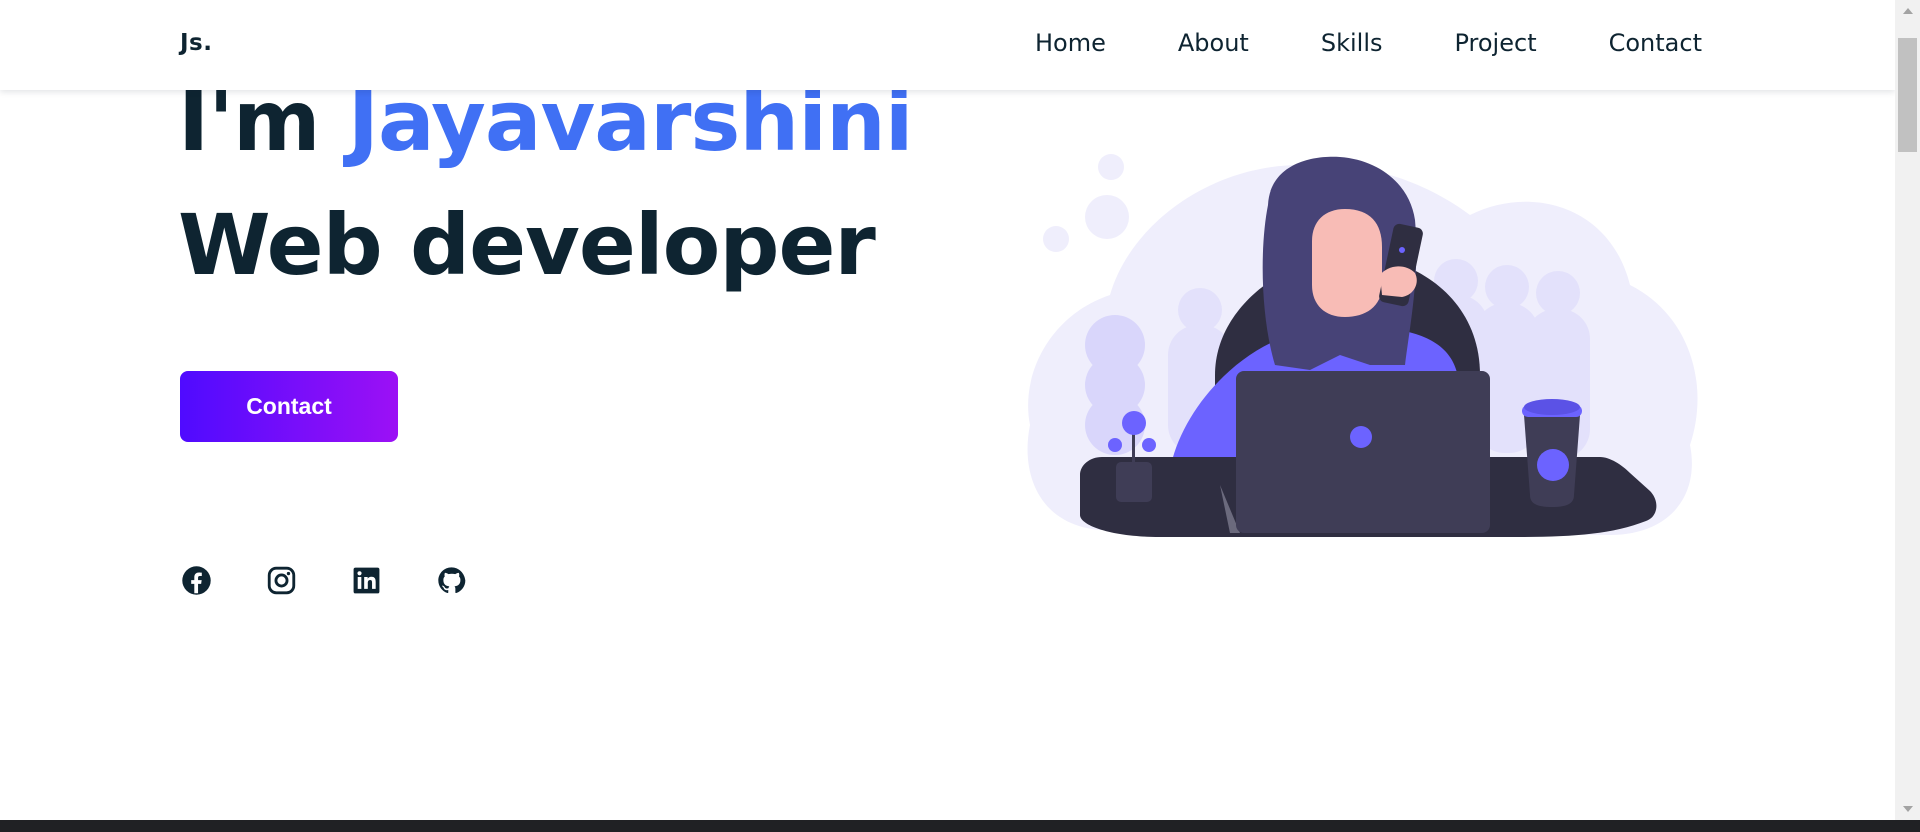 The width and height of the screenshot is (1920, 832). I want to click on phone-camera-shape, so click(1402, 250).